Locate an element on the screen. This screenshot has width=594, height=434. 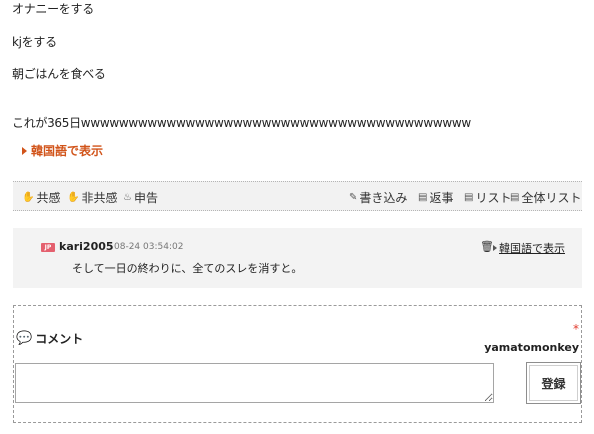
translate-korean-link: 韓国語で表示 is located at coordinates (62, 150).